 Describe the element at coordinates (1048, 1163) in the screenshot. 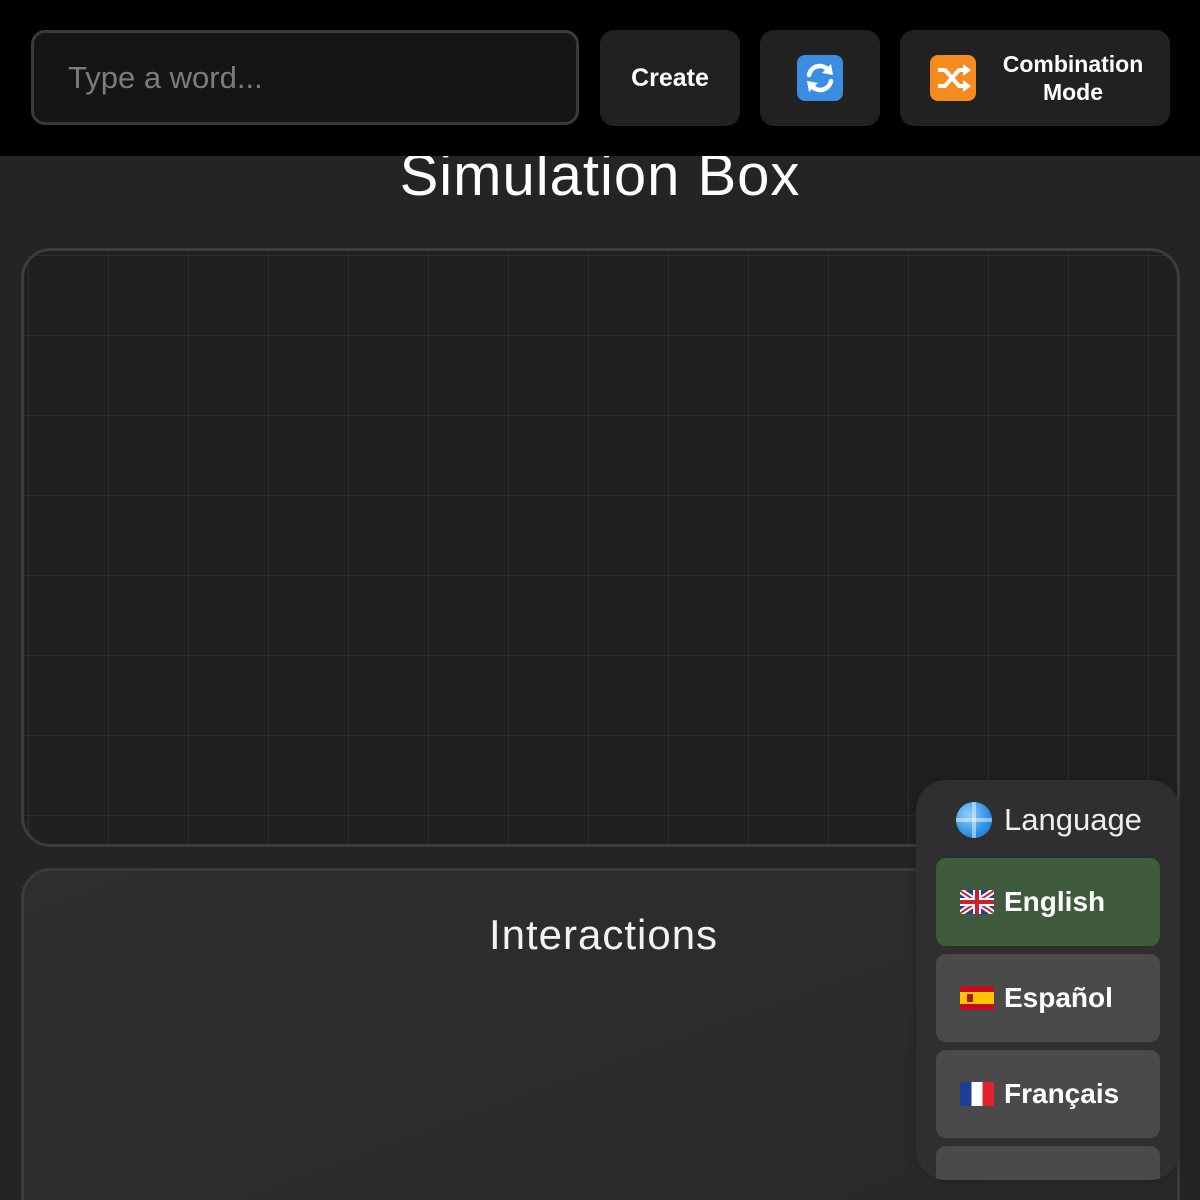

I see `language-option-partial` at that location.